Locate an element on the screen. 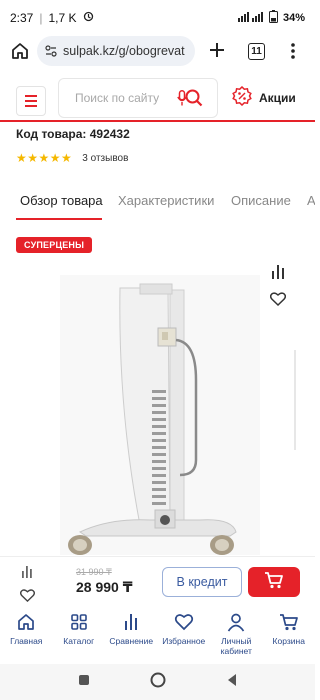 This screenshot has width=320, height=700. nav-favorites-label: Избранное is located at coordinates (184, 641).